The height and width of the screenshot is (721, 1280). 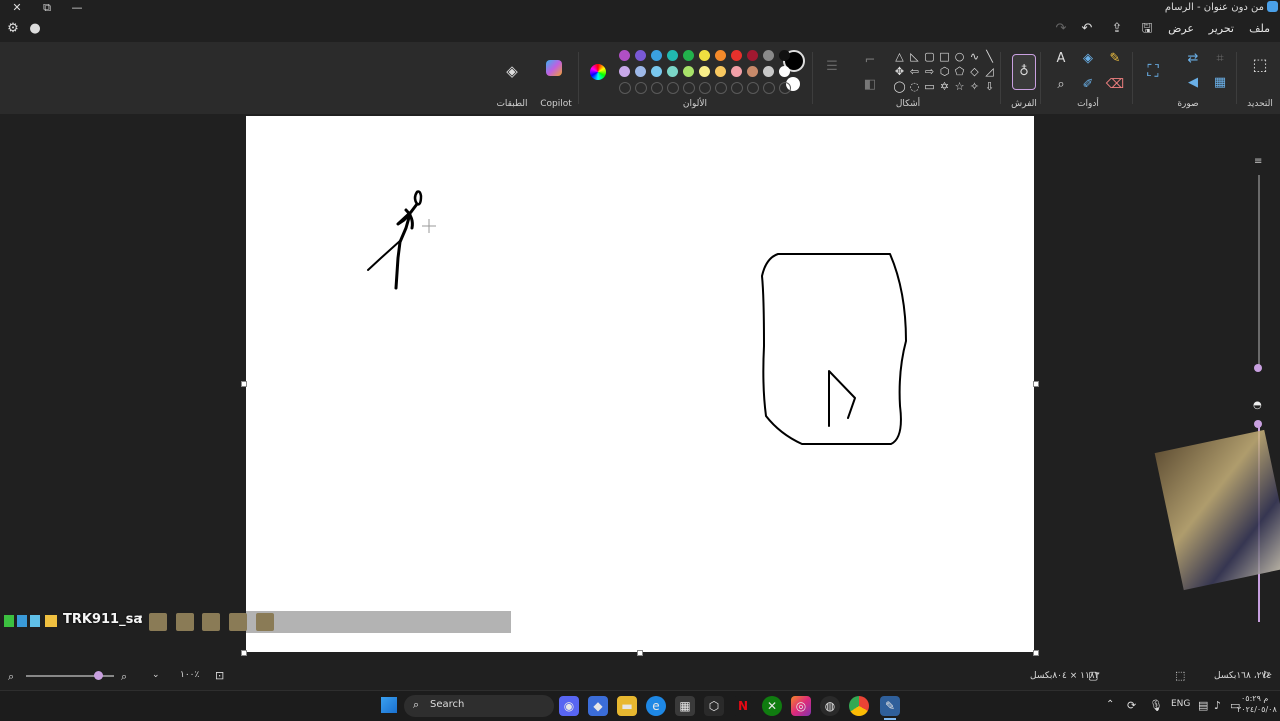 What do you see at coordinates (244, 653) in the screenshot?
I see `canvas-resize-handle-bottom-left` at bounding box center [244, 653].